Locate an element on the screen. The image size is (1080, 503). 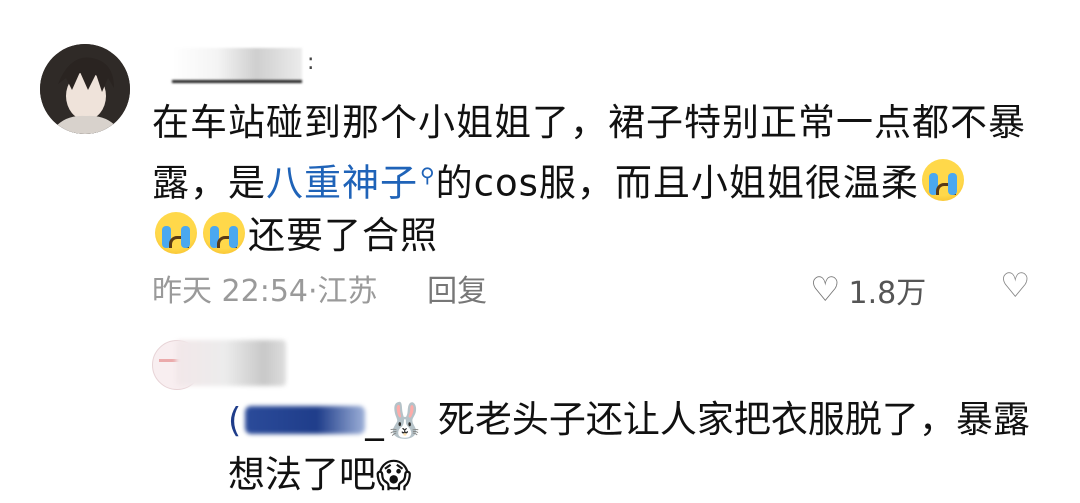
commenter-name-blurred is located at coordinates (237, 65).